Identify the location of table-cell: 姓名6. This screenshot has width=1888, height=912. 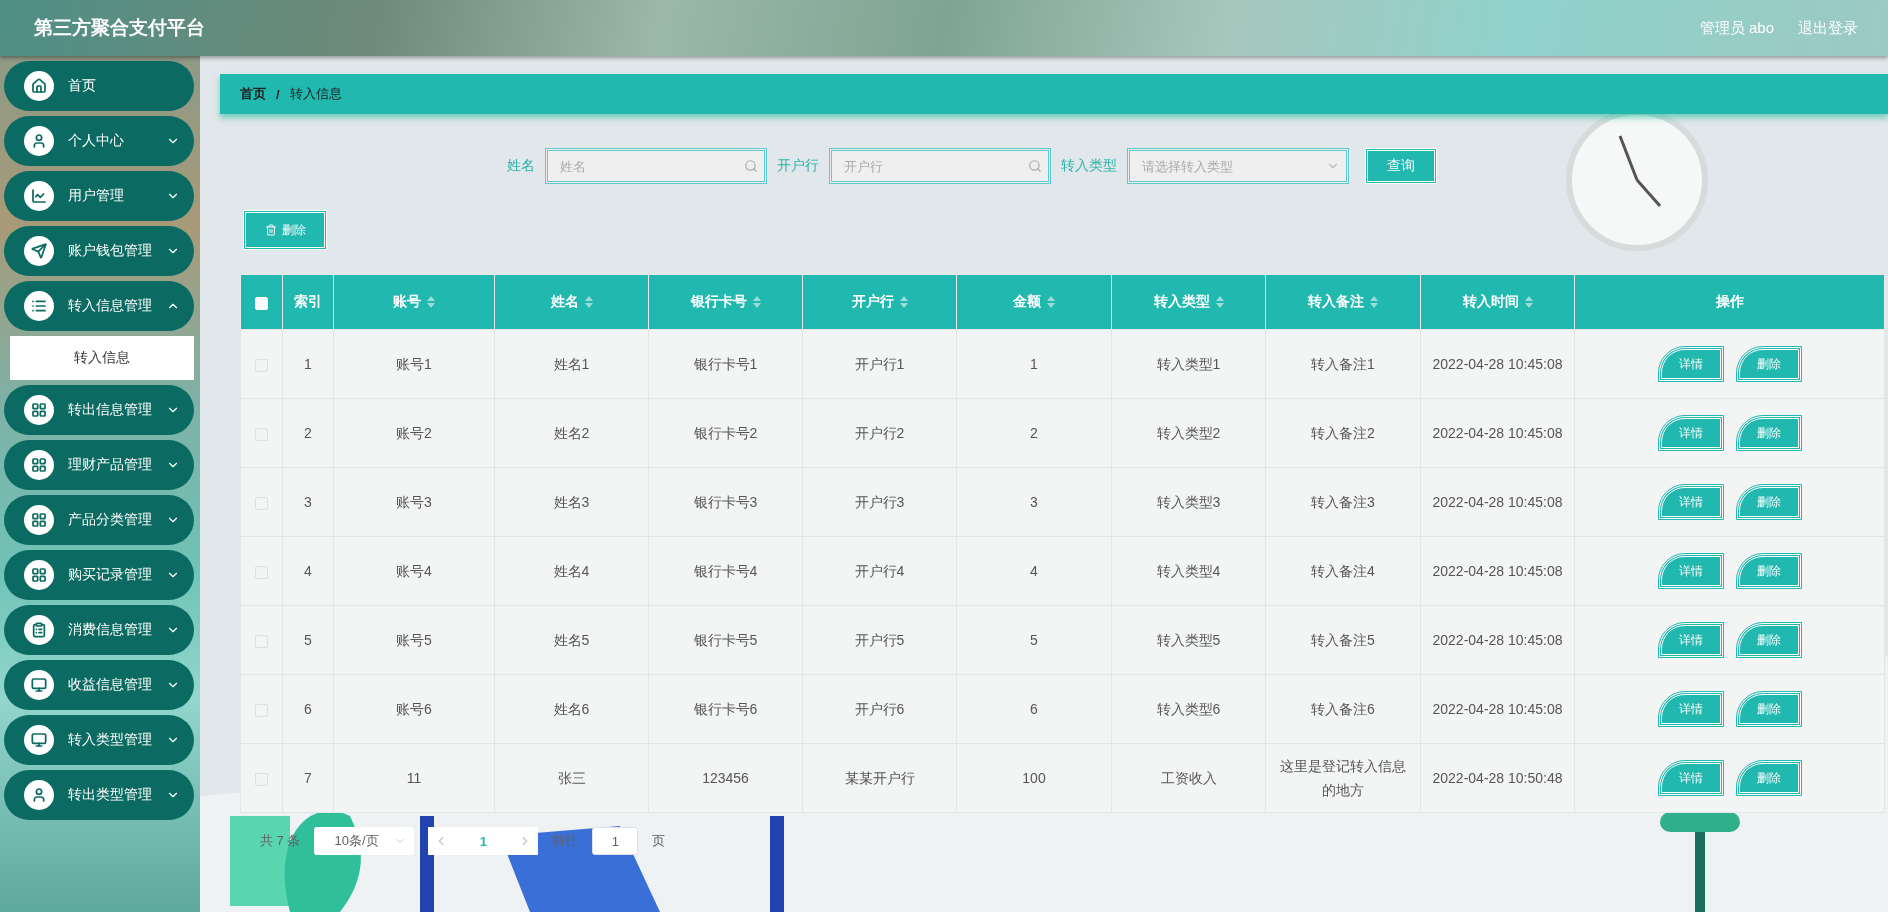
(571, 709).